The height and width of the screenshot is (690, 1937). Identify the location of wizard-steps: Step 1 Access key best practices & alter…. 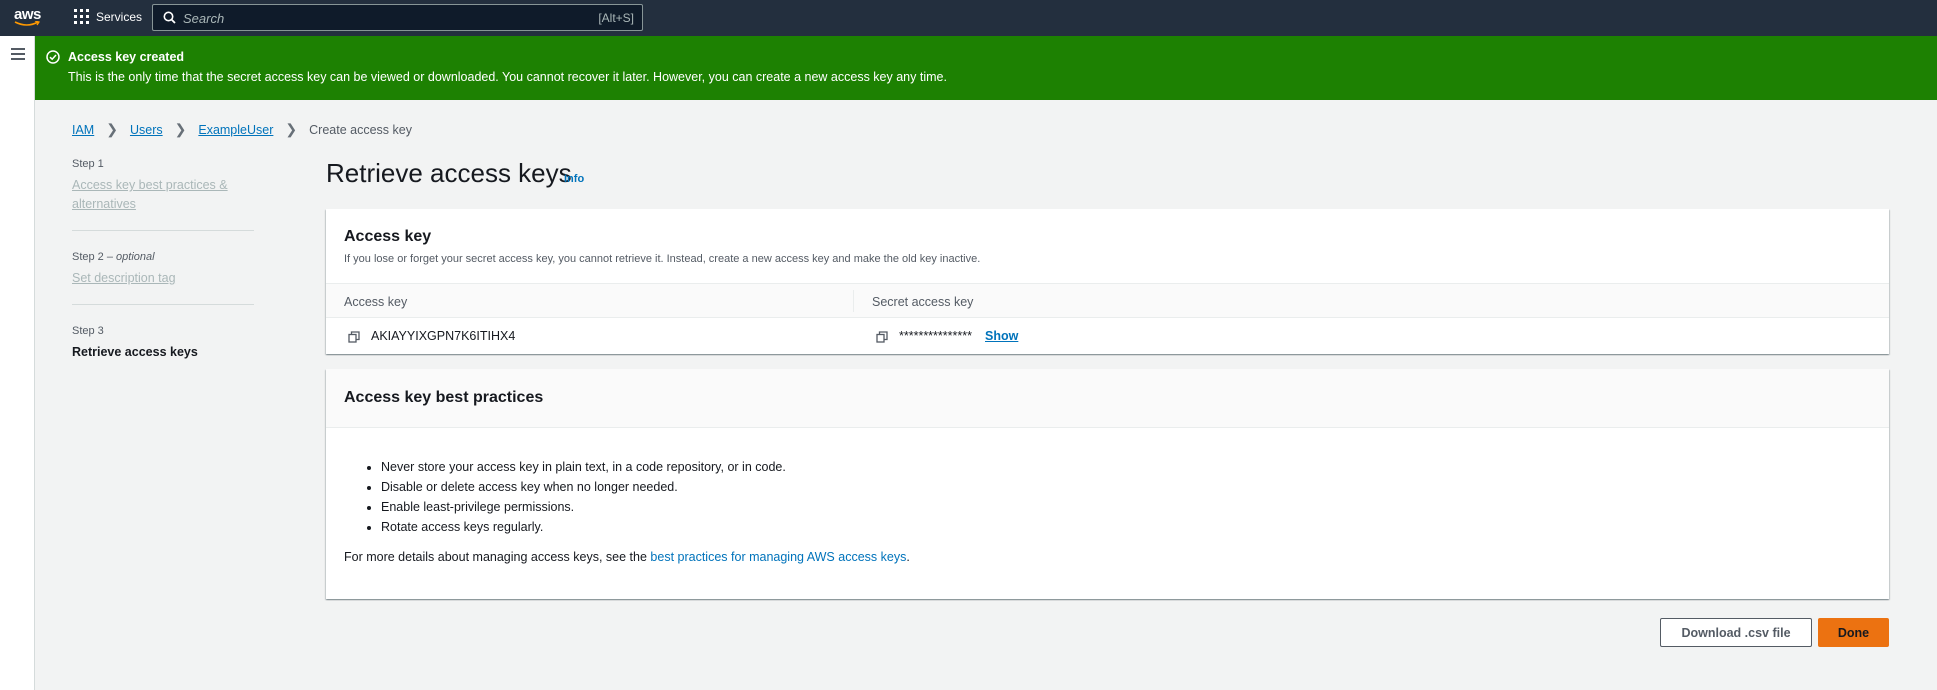
(163, 278).